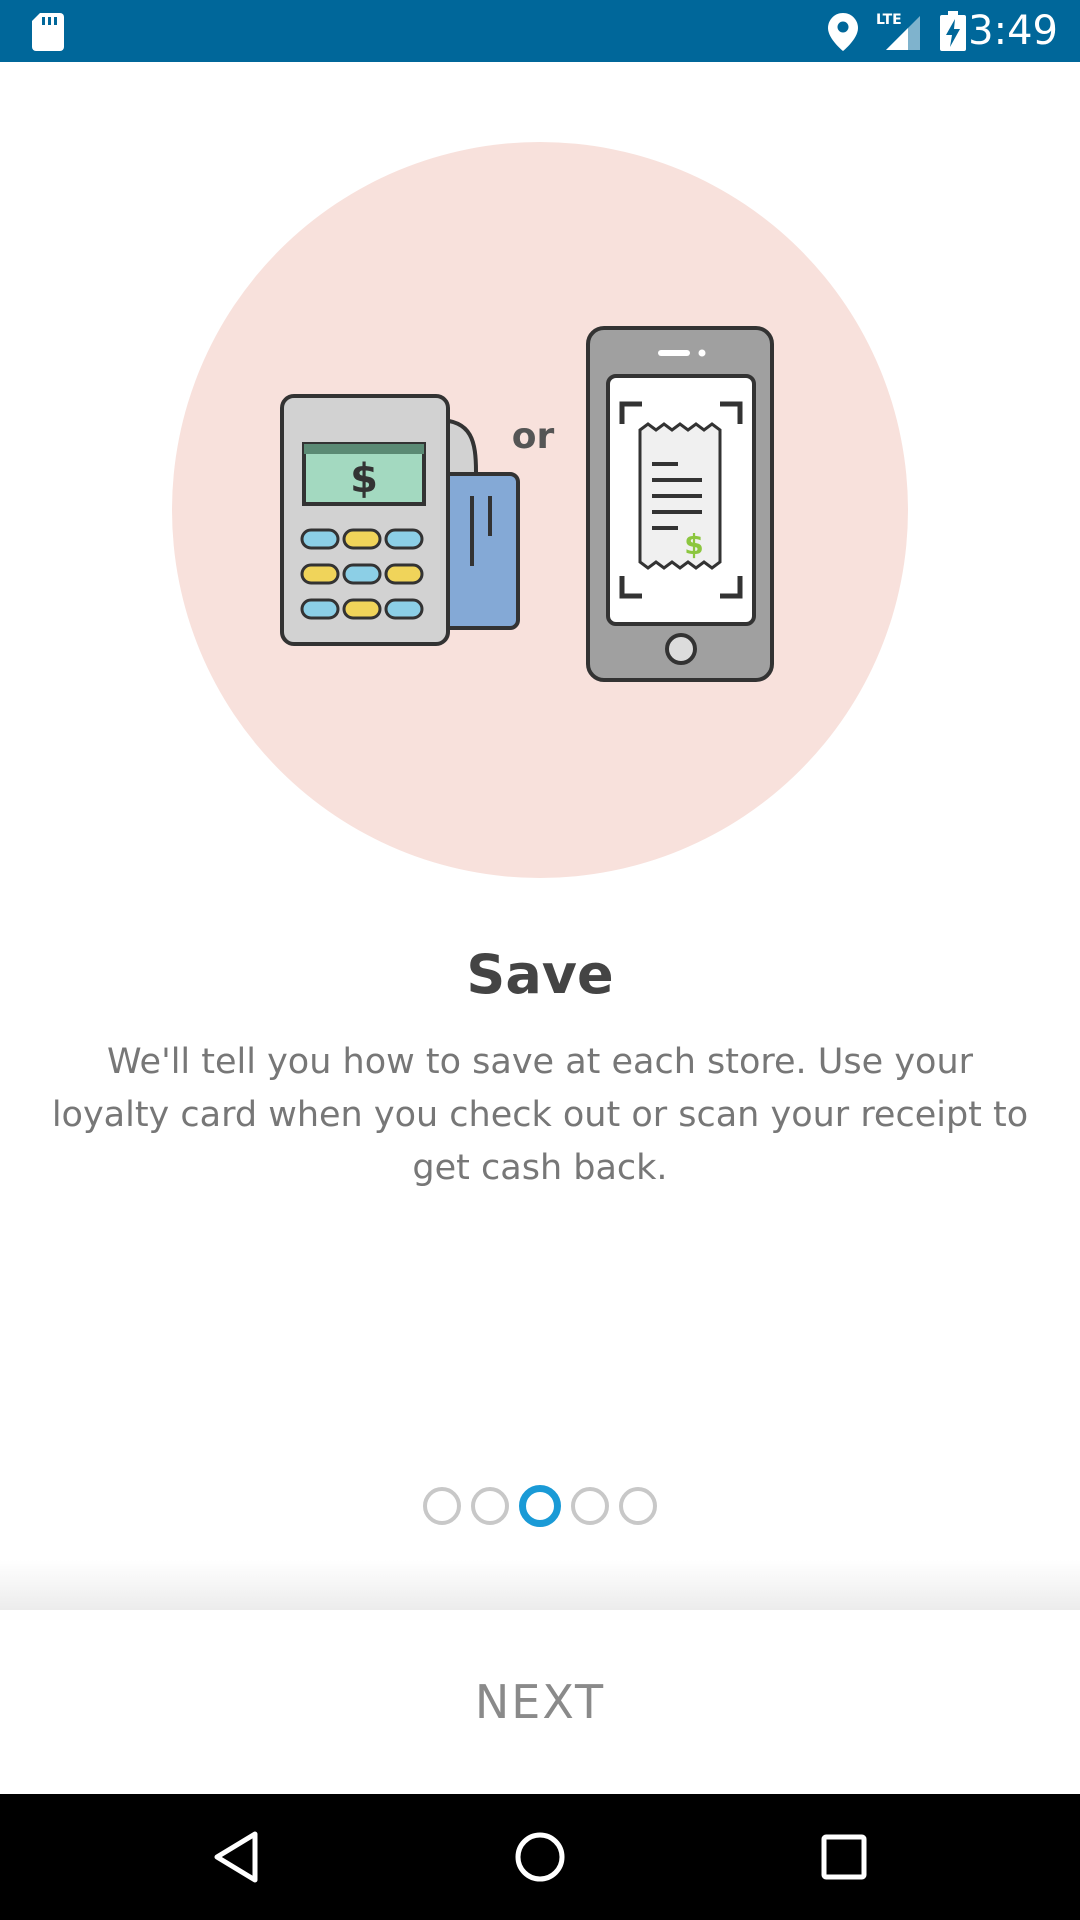  I want to click on bottom-action-bar: NEXT, so click(540, 1702).